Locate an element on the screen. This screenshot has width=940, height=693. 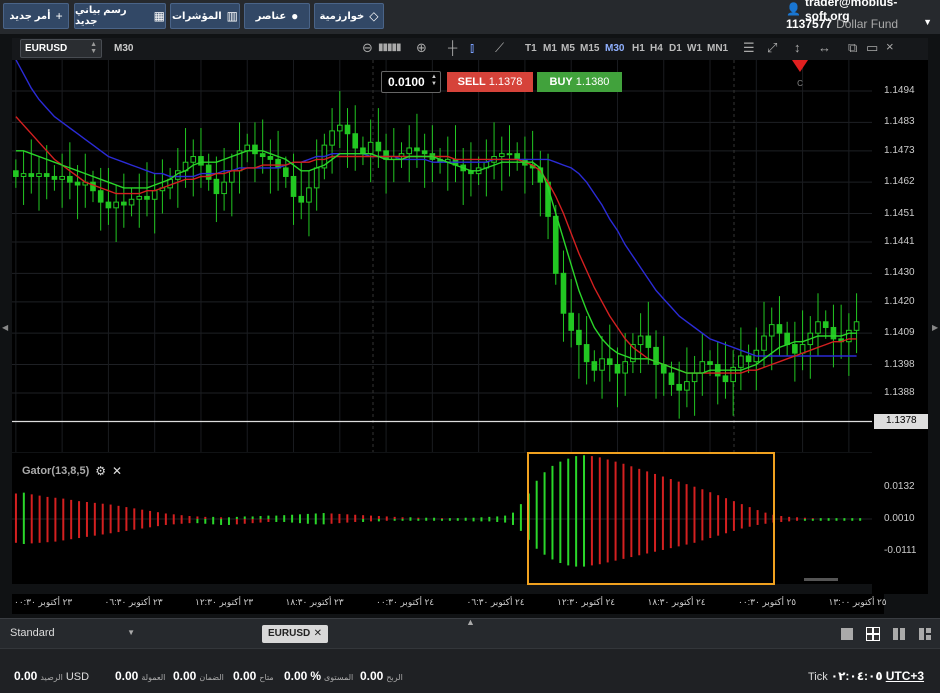
bottom-tab-bar: Standard ▼ EURUSD ✕ ▲ is located at coordinates (470, 632).